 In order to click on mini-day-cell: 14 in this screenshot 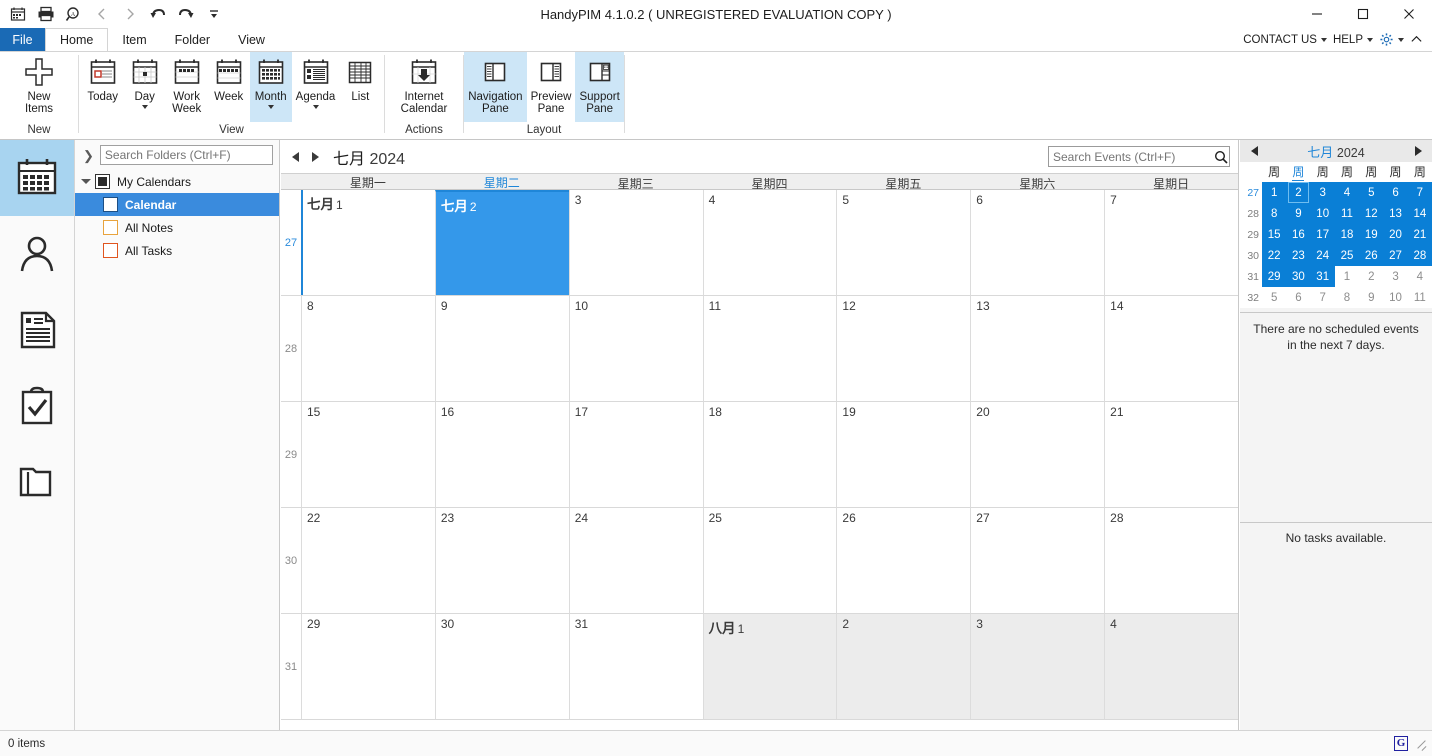, I will do `click(1419, 213)`.